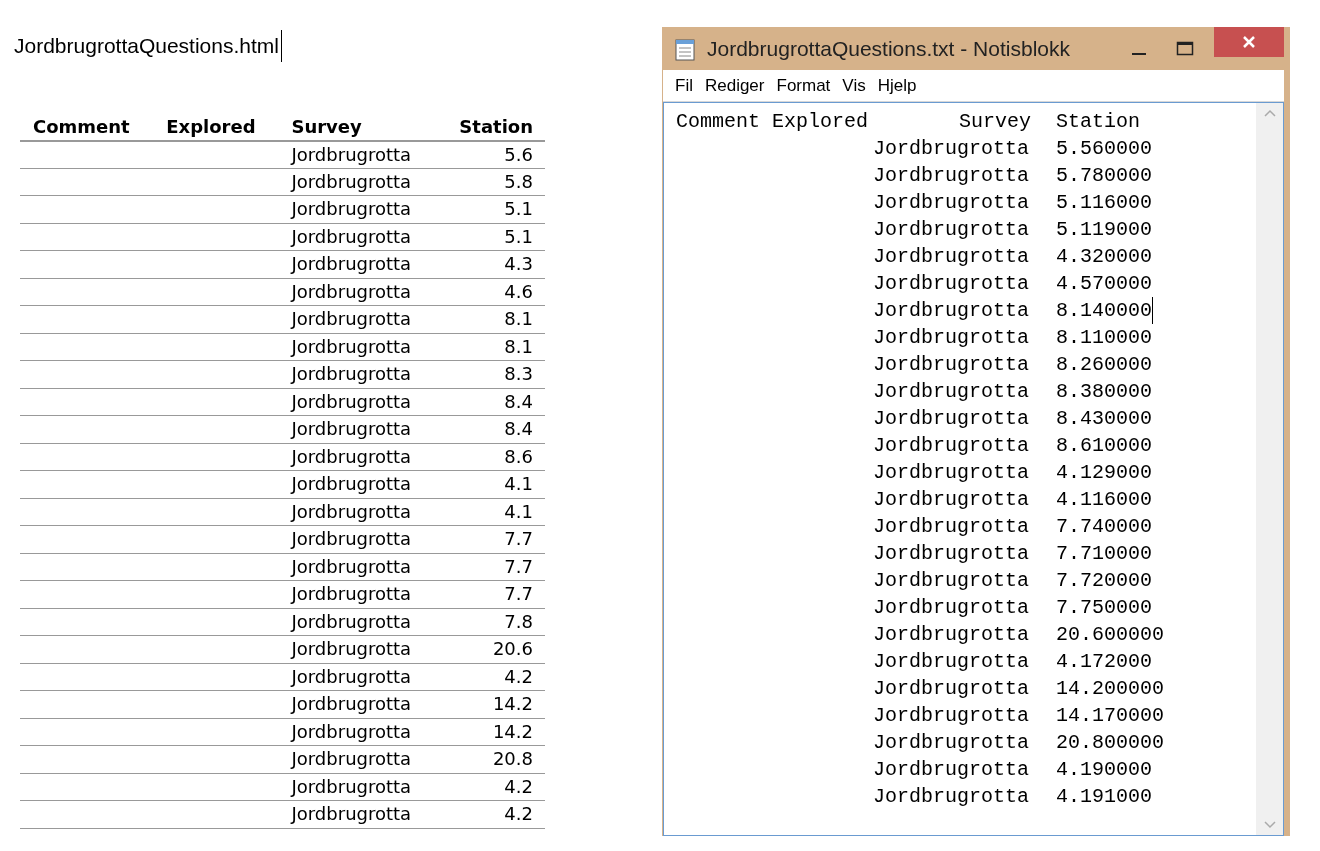  What do you see at coordinates (148, 46) in the screenshot?
I see `file-name: JordbrugrottaQuestions.html` at bounding box center [148, 46].